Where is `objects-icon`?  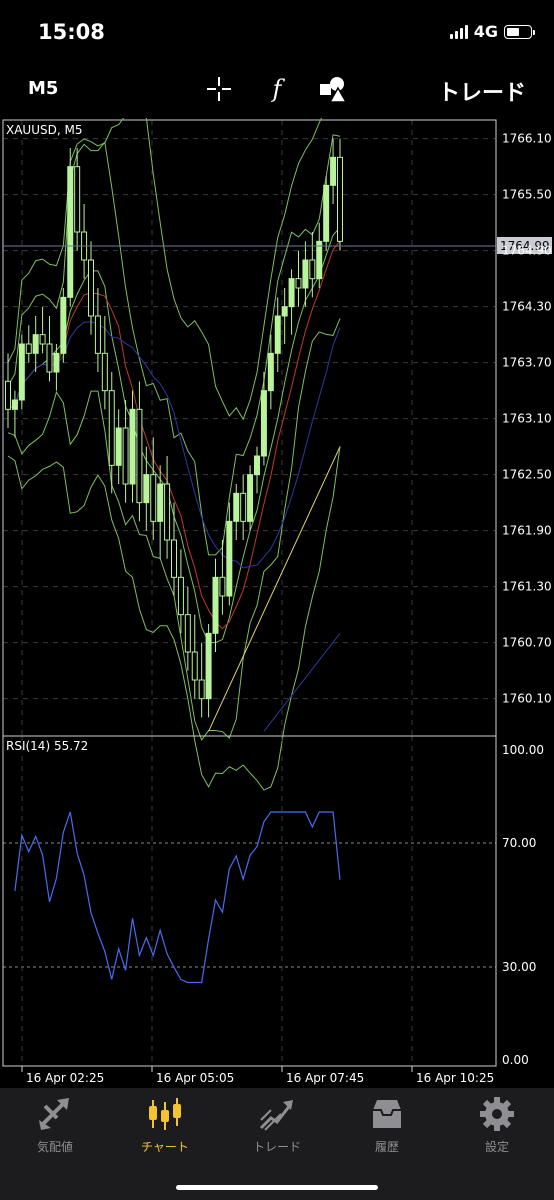
objects-icon is located at coordinates (333, 89).